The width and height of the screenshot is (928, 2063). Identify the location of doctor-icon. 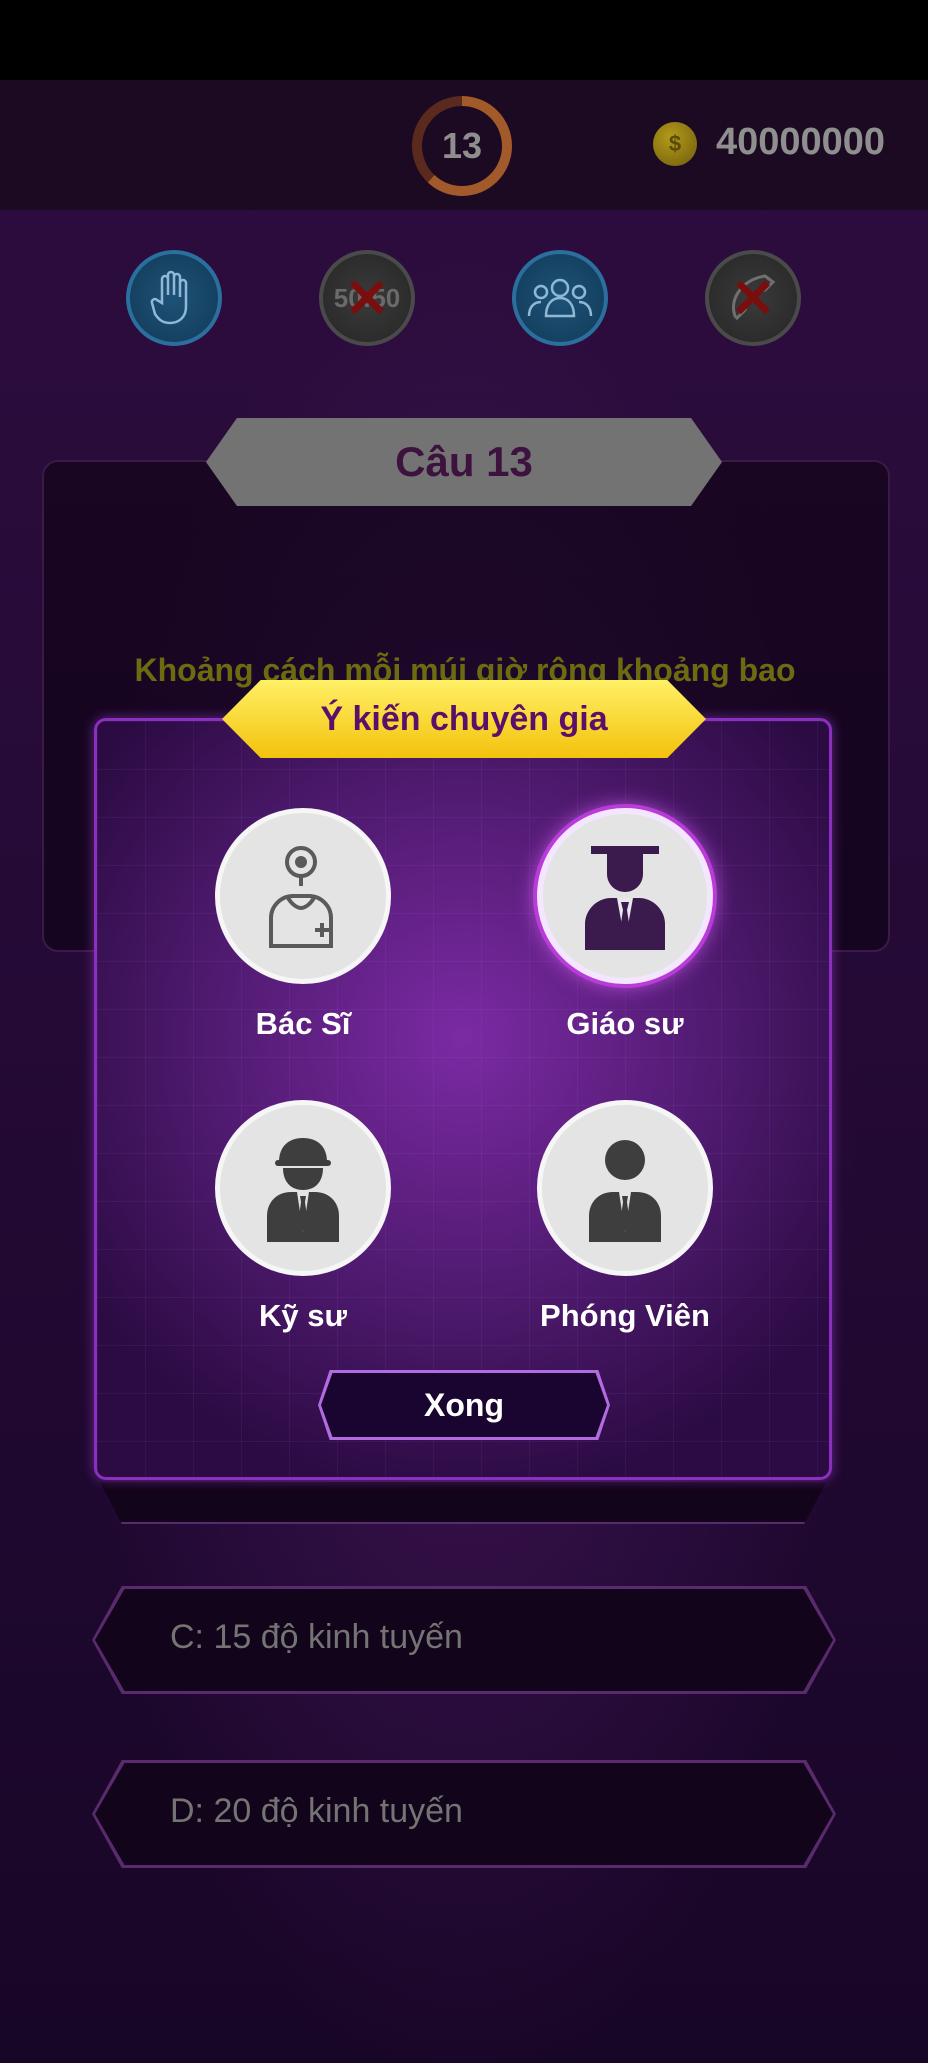
(301, 897).